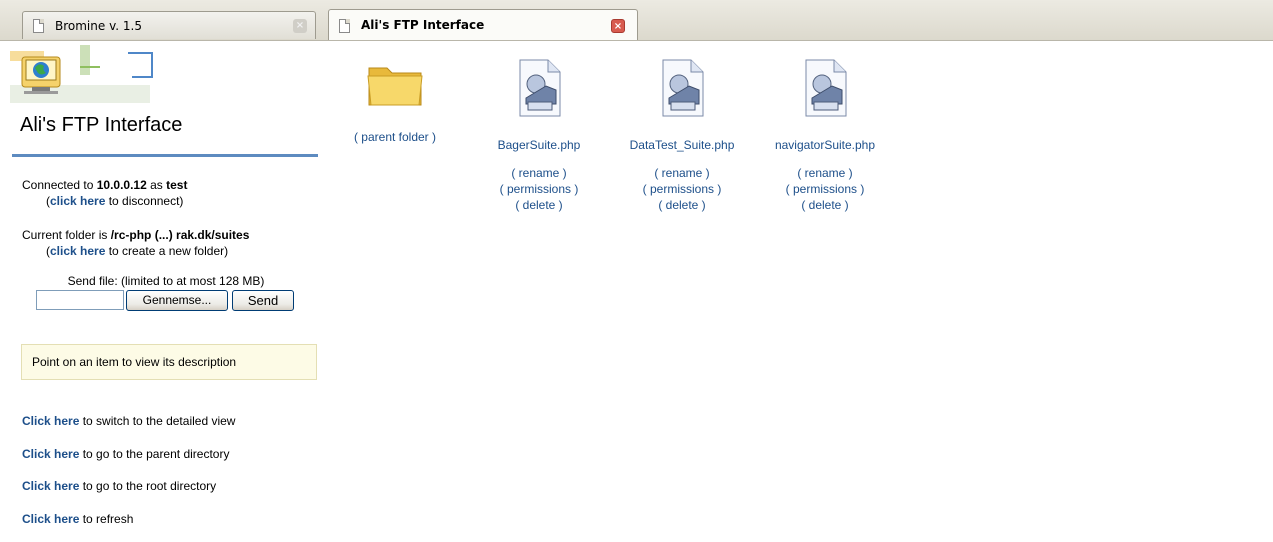 The height and width of the screenshot is (542, 1273). What do you see at coordinates (144, 201) in the screenshot?
I see `disconnect-suffix: to disconnect)` at bounding box center [144, 201].